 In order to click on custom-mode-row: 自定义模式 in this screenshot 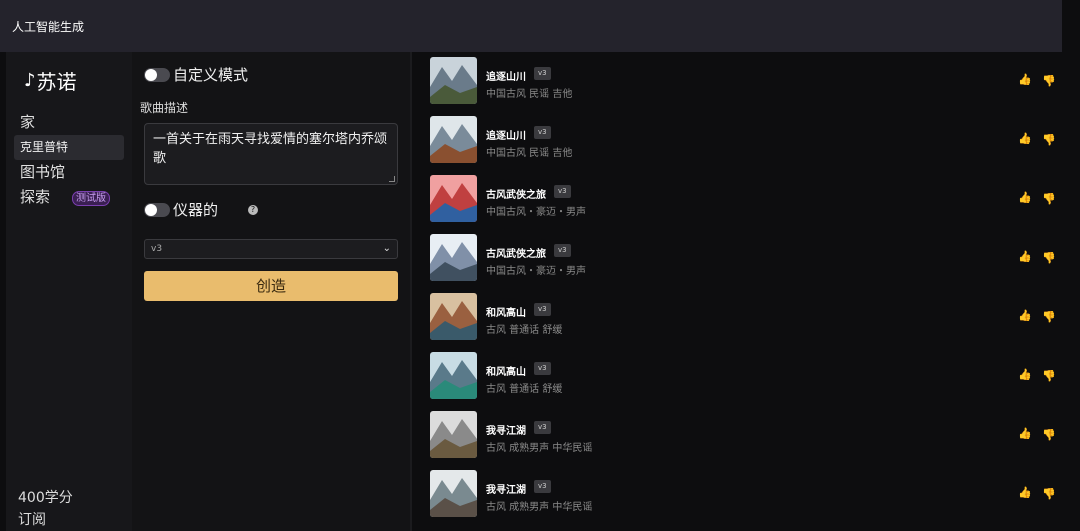, I will do `click(196, 74)`.